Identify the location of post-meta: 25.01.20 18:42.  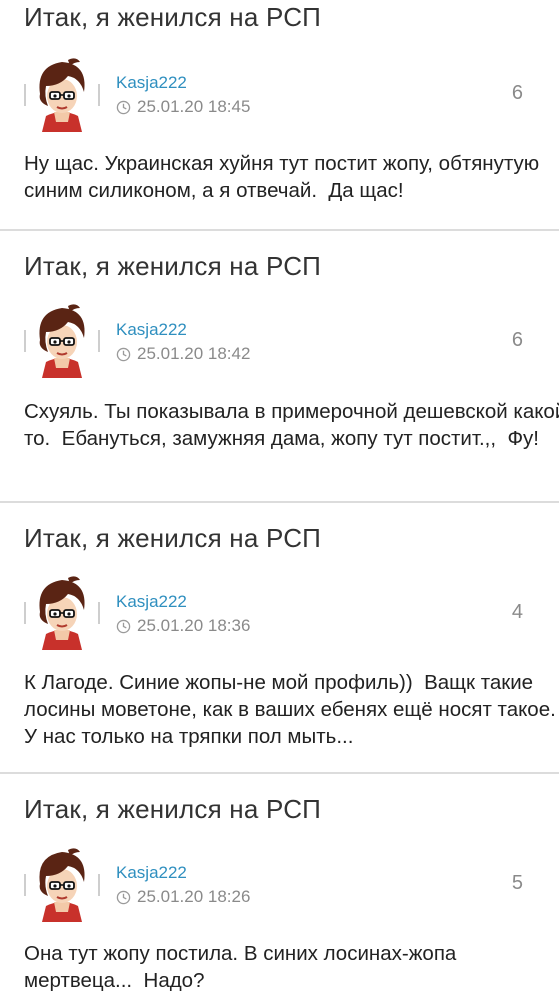
(183, 354).